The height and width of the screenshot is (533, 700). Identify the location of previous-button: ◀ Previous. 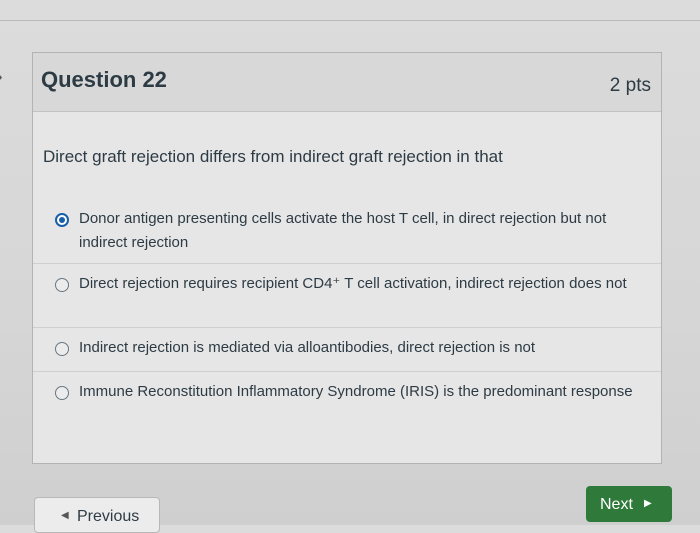
(97, 515).